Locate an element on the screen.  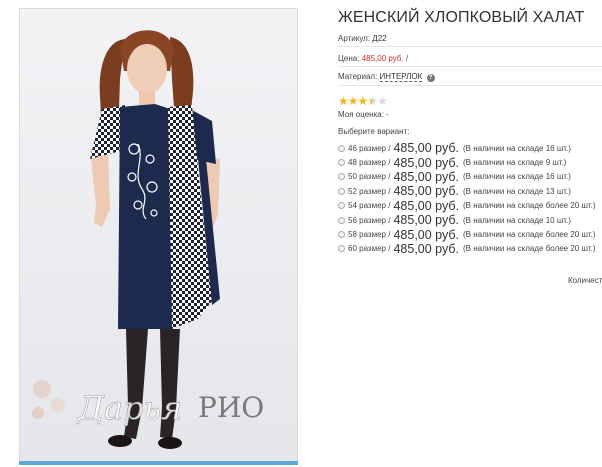
price-label: Цена: is located at coordinates (349, 58).